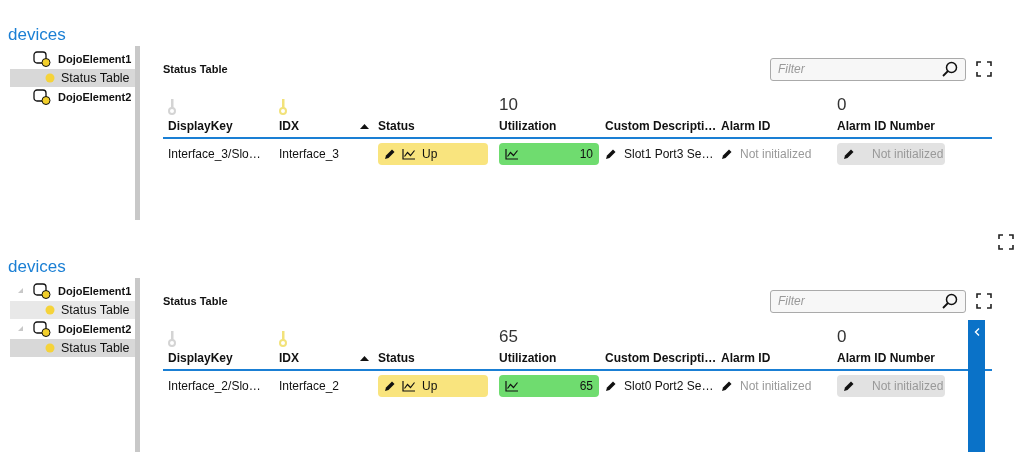  I want to click on utilization-bar: 10, so click(549, 154).